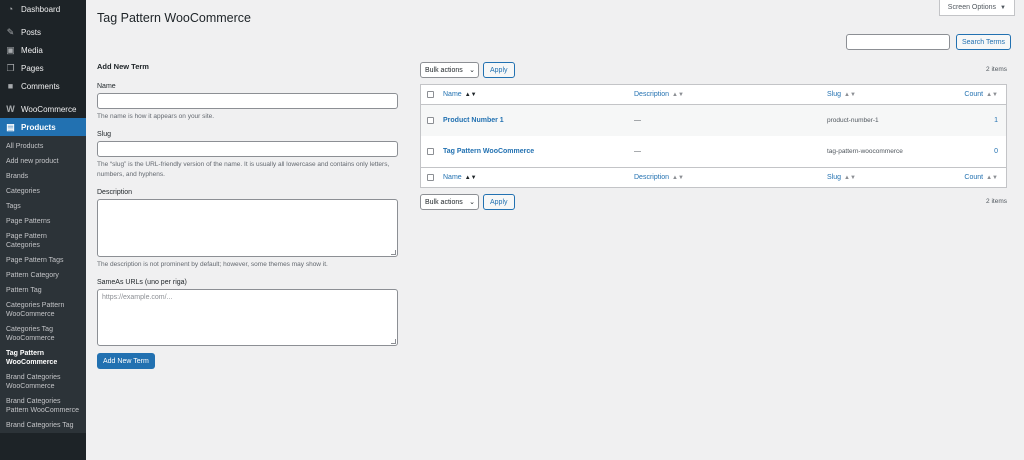 This screenshot has width=1024, height=460. I want to click on column-header-description: Description ▲▼, so click(659, 94).